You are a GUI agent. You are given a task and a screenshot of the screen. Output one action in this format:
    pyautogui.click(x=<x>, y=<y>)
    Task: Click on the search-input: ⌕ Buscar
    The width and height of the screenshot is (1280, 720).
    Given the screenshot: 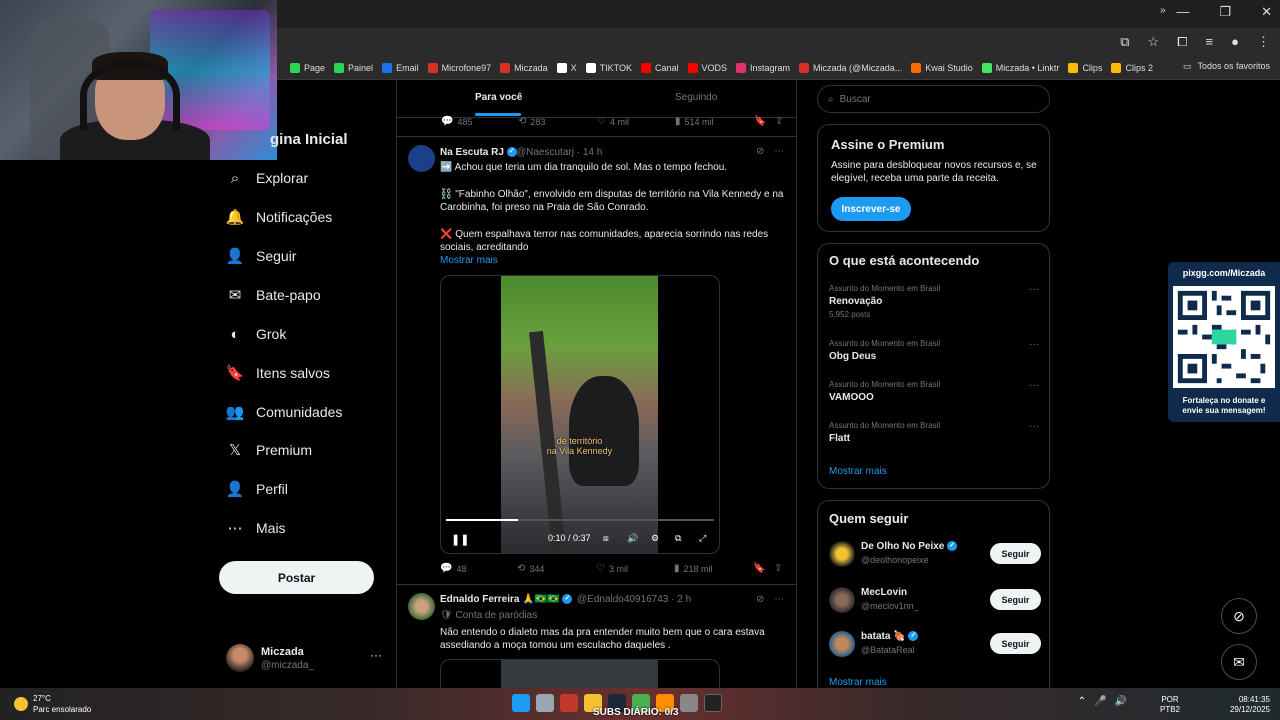 What is the action you would take?
    pyautogui.click(x=933, y=99)
    